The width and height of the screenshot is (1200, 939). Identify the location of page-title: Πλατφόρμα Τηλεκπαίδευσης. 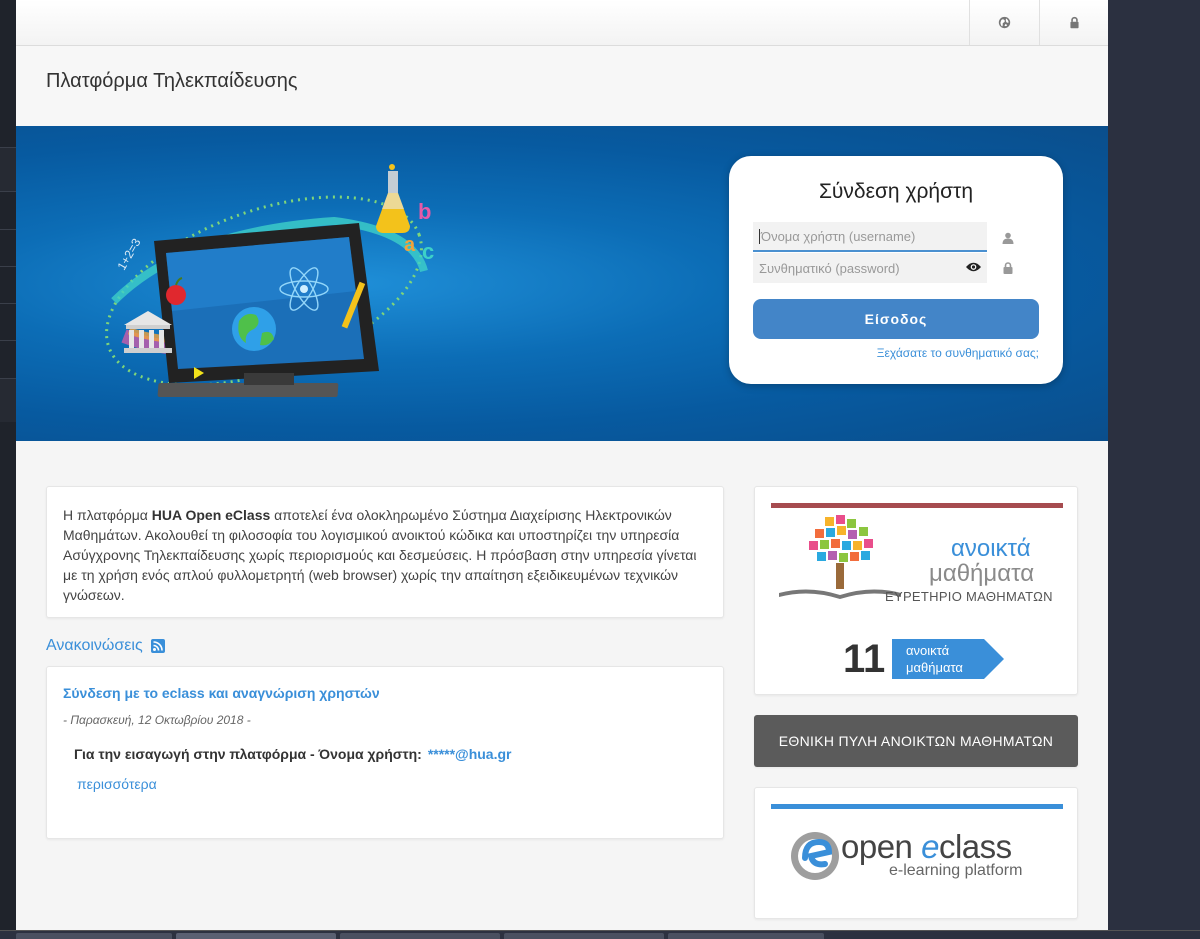
(172, 81).